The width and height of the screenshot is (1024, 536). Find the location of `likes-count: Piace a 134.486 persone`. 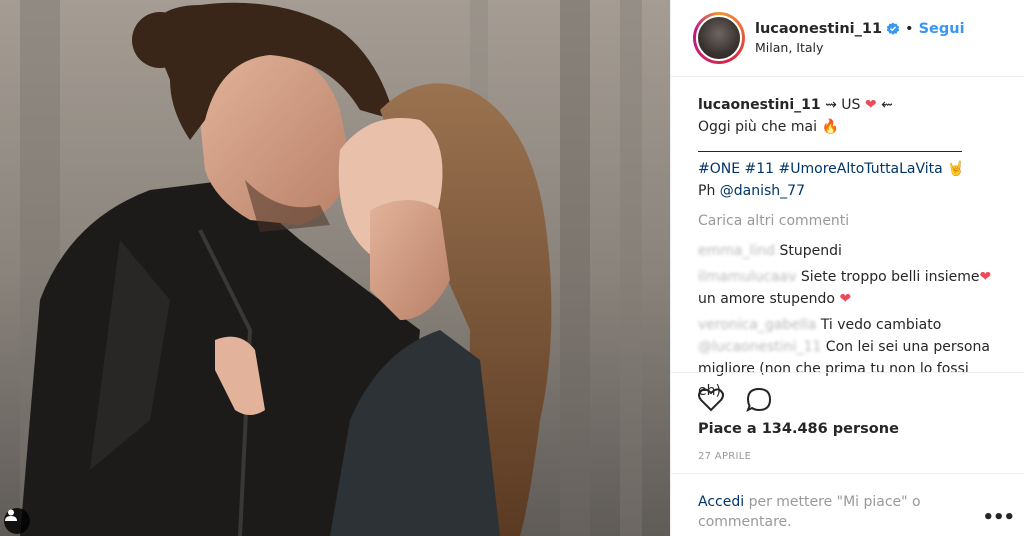

likes-count: Piace a 134.486 persone is located at coordinates (798, 429).